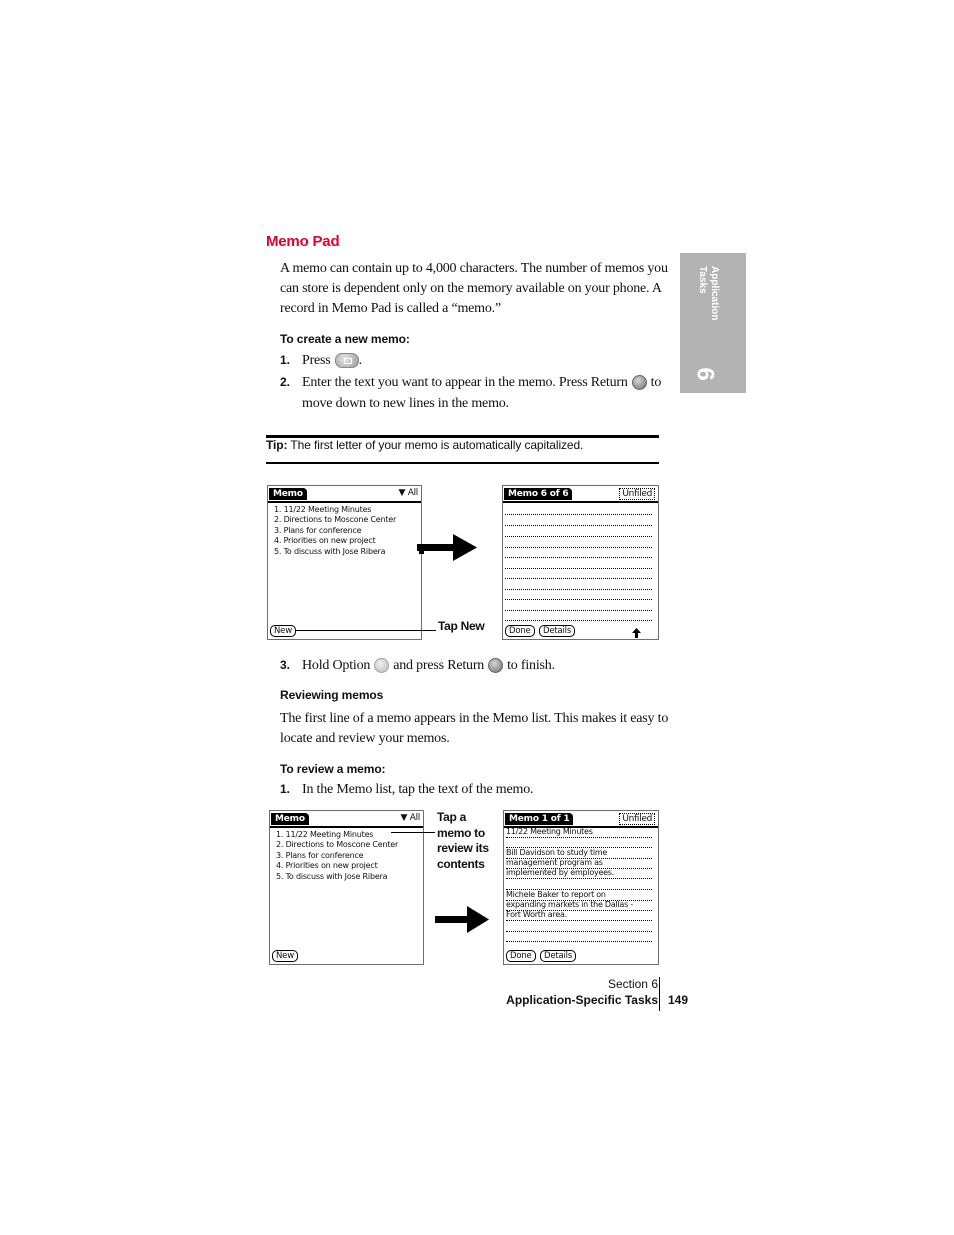  Describe the element at coordinates (290, 819) in the screenshot. I see `screen-title: Memo` at that location.